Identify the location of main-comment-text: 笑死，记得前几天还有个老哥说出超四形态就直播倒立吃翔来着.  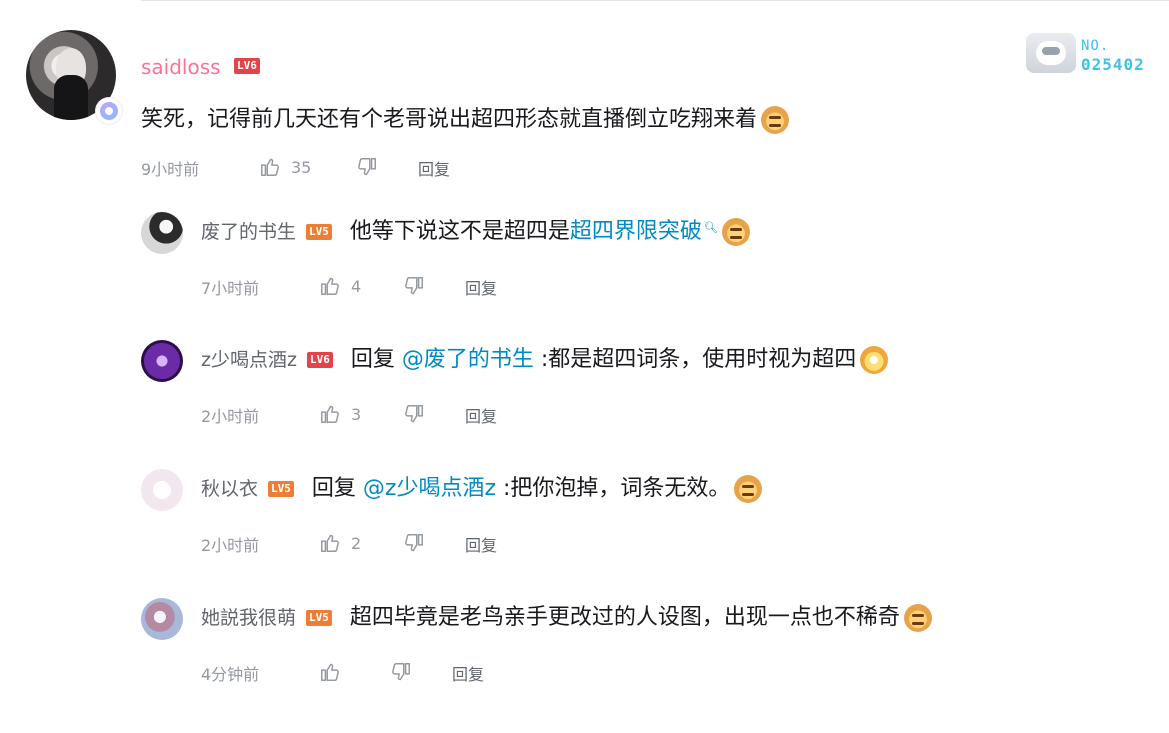
(465, 120).